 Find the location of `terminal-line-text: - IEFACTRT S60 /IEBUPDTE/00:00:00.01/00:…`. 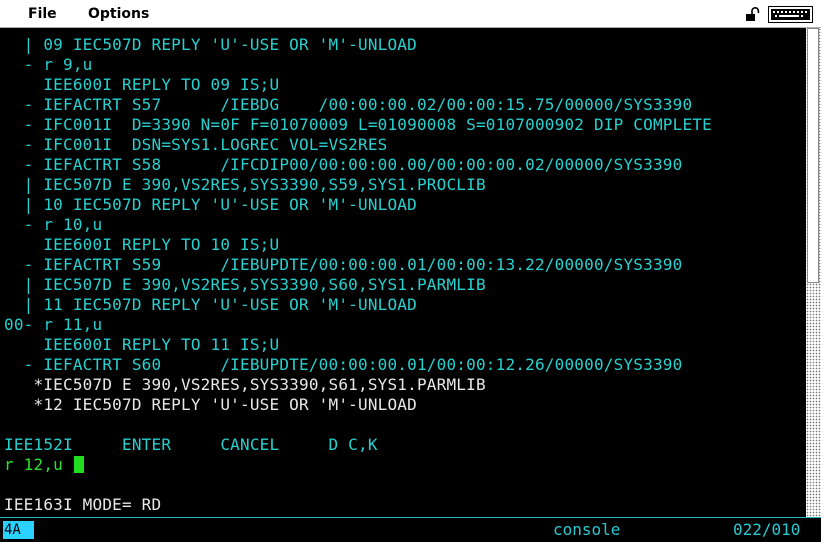

terminal-line-text: - IEFACTRT S60 /IEBUPDTE/00:00:00.01/00:… is located at coordinates (343, 364).